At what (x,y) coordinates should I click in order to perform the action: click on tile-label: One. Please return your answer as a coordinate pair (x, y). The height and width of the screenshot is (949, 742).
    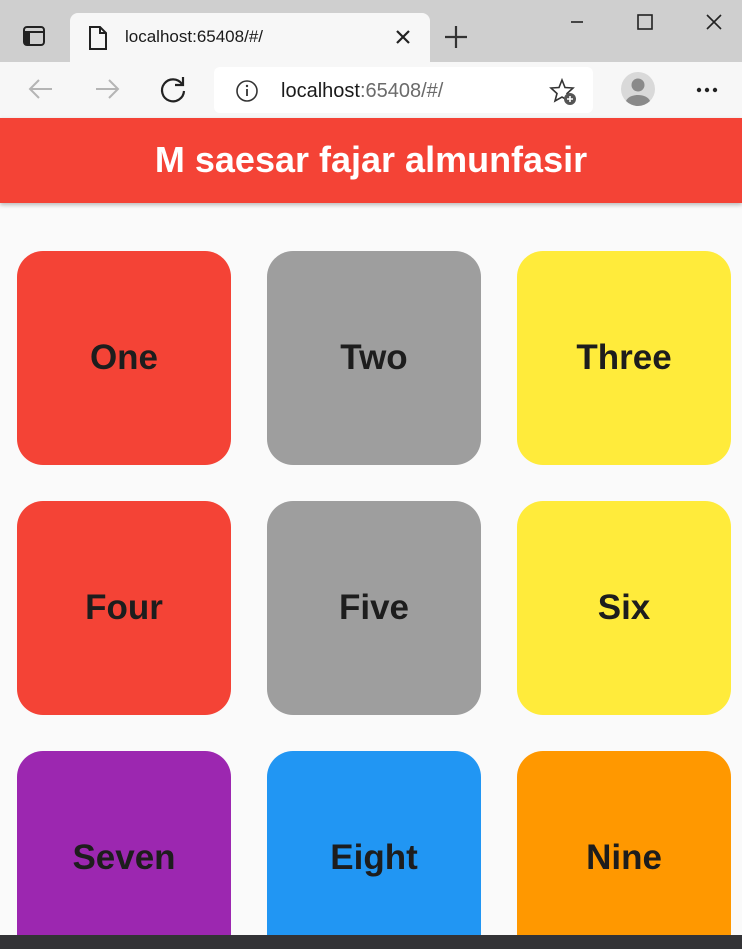
    Looking at the image, I should click on (124, 357).